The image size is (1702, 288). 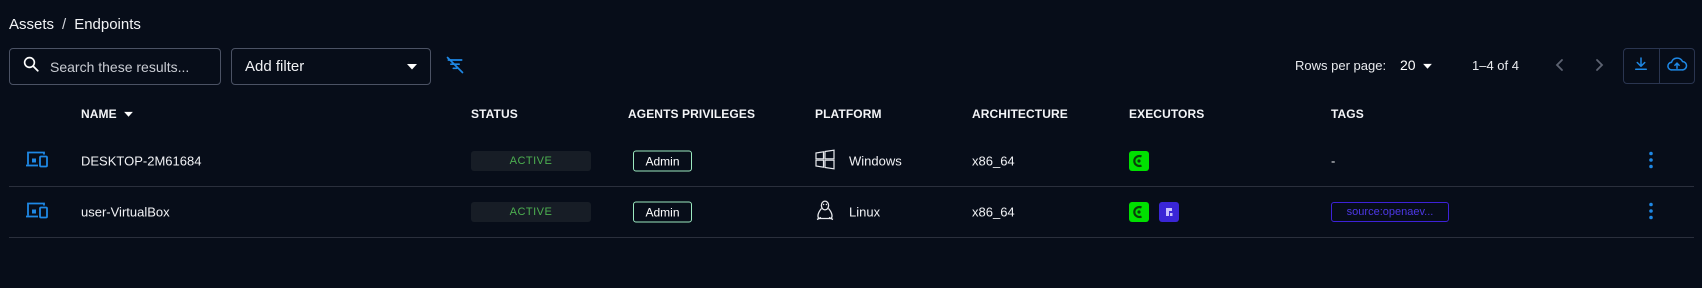 I want to click on column-header-tags: TAGS, so click(x=1347, y=114).